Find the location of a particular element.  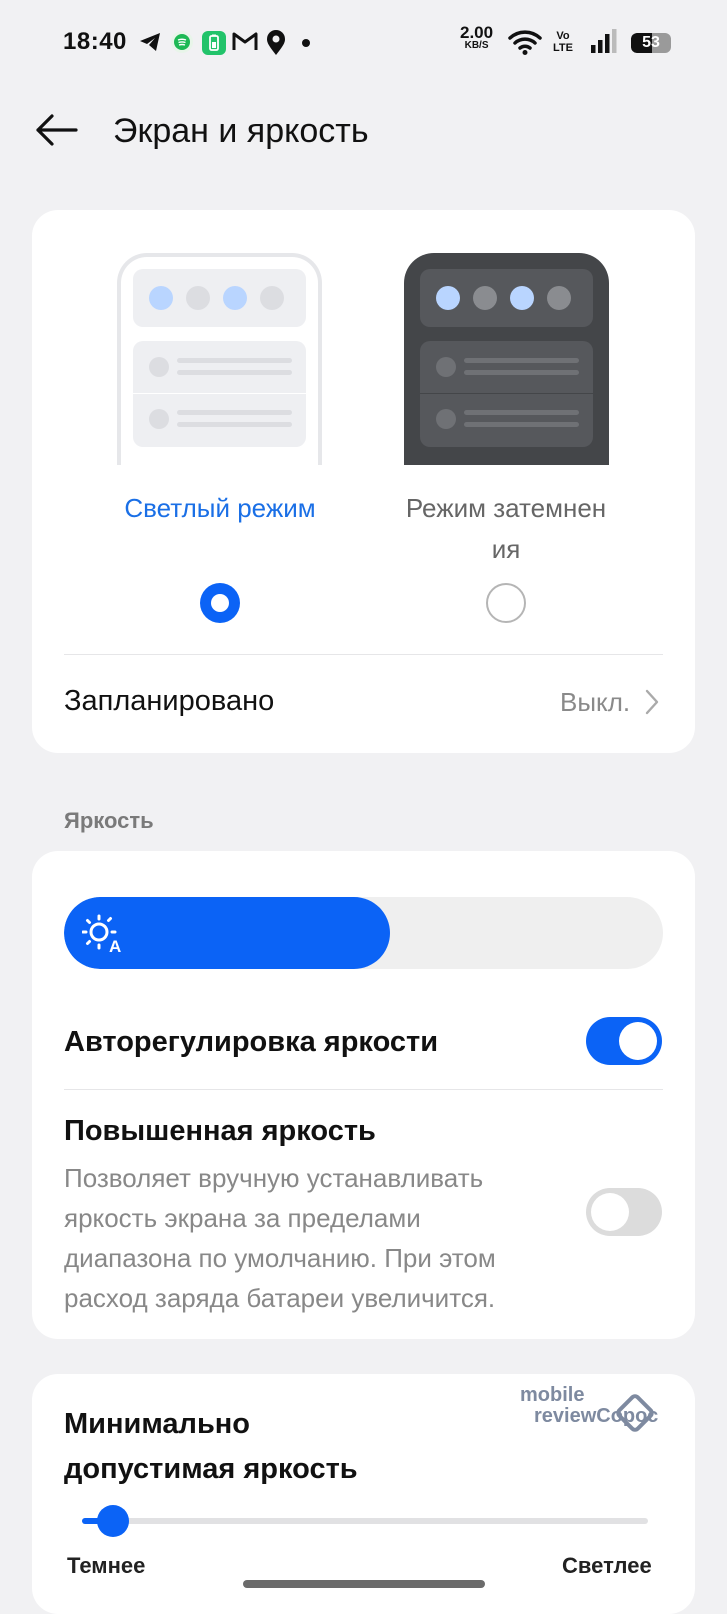

extra-brightness-toggle is located at coordinates (624, 1212).